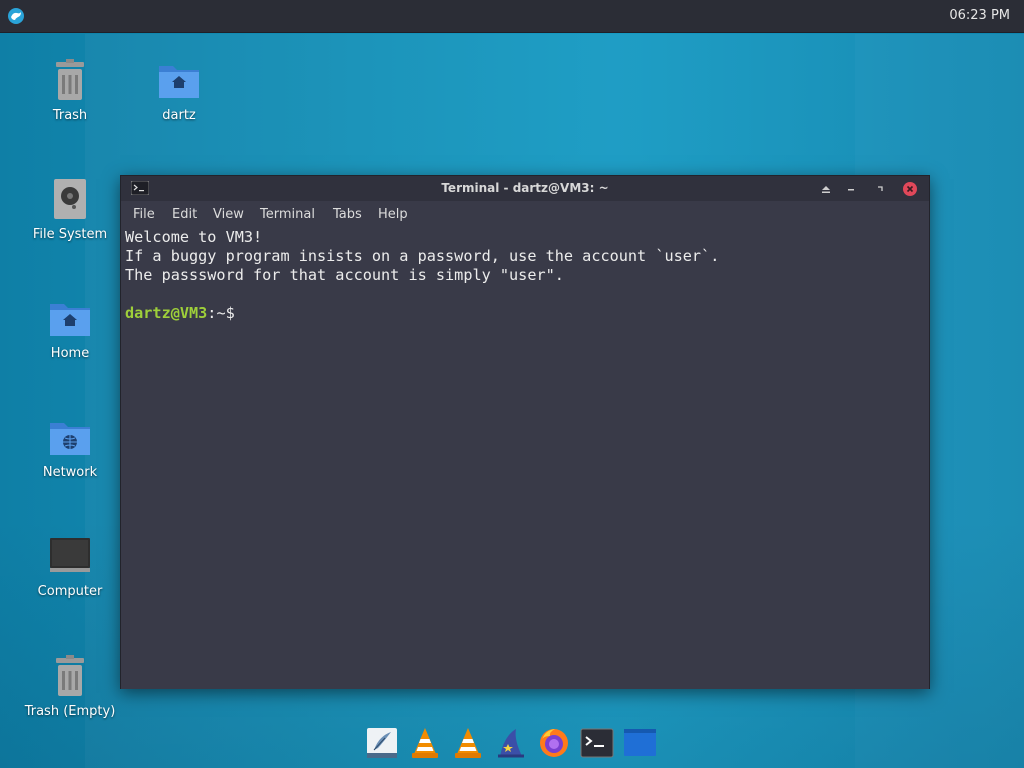 This screenshot has height=768, width=1024. Describe the element at coordinates (221, 313) in the screenshot. I see `prompt-path: :~$` at that location.